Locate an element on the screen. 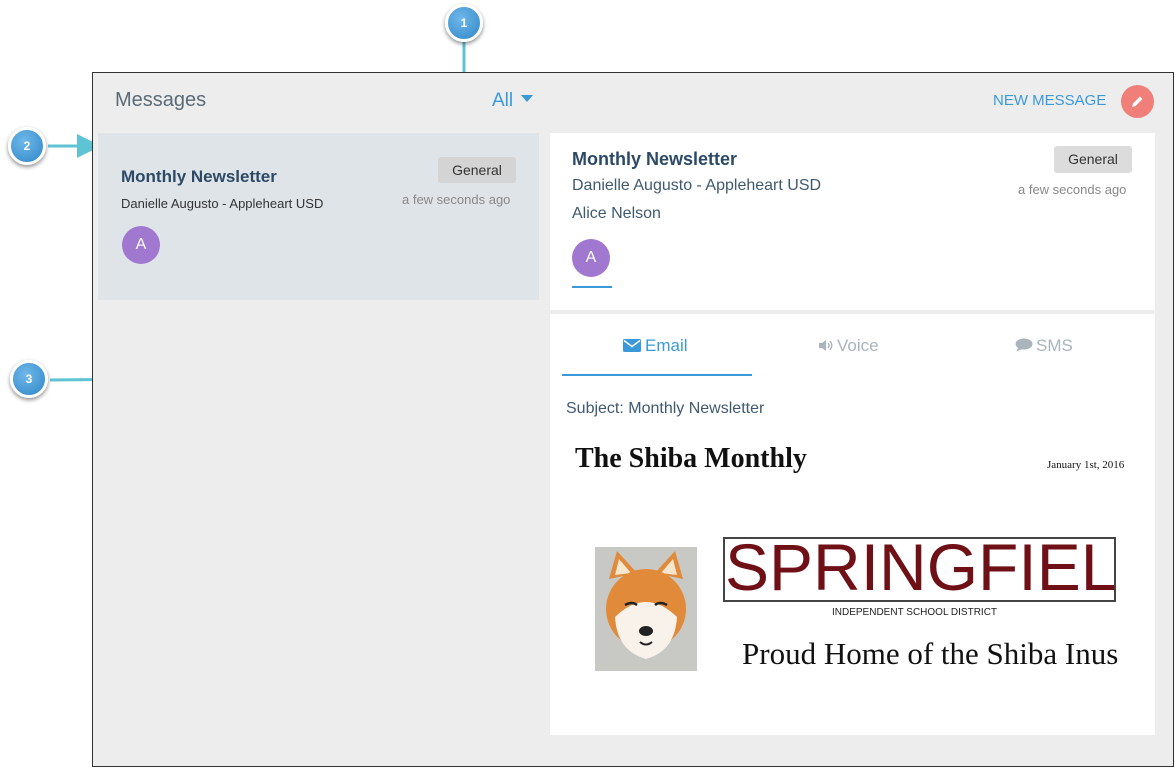  tab-voice: Voice is located at coordinates (848, 346).